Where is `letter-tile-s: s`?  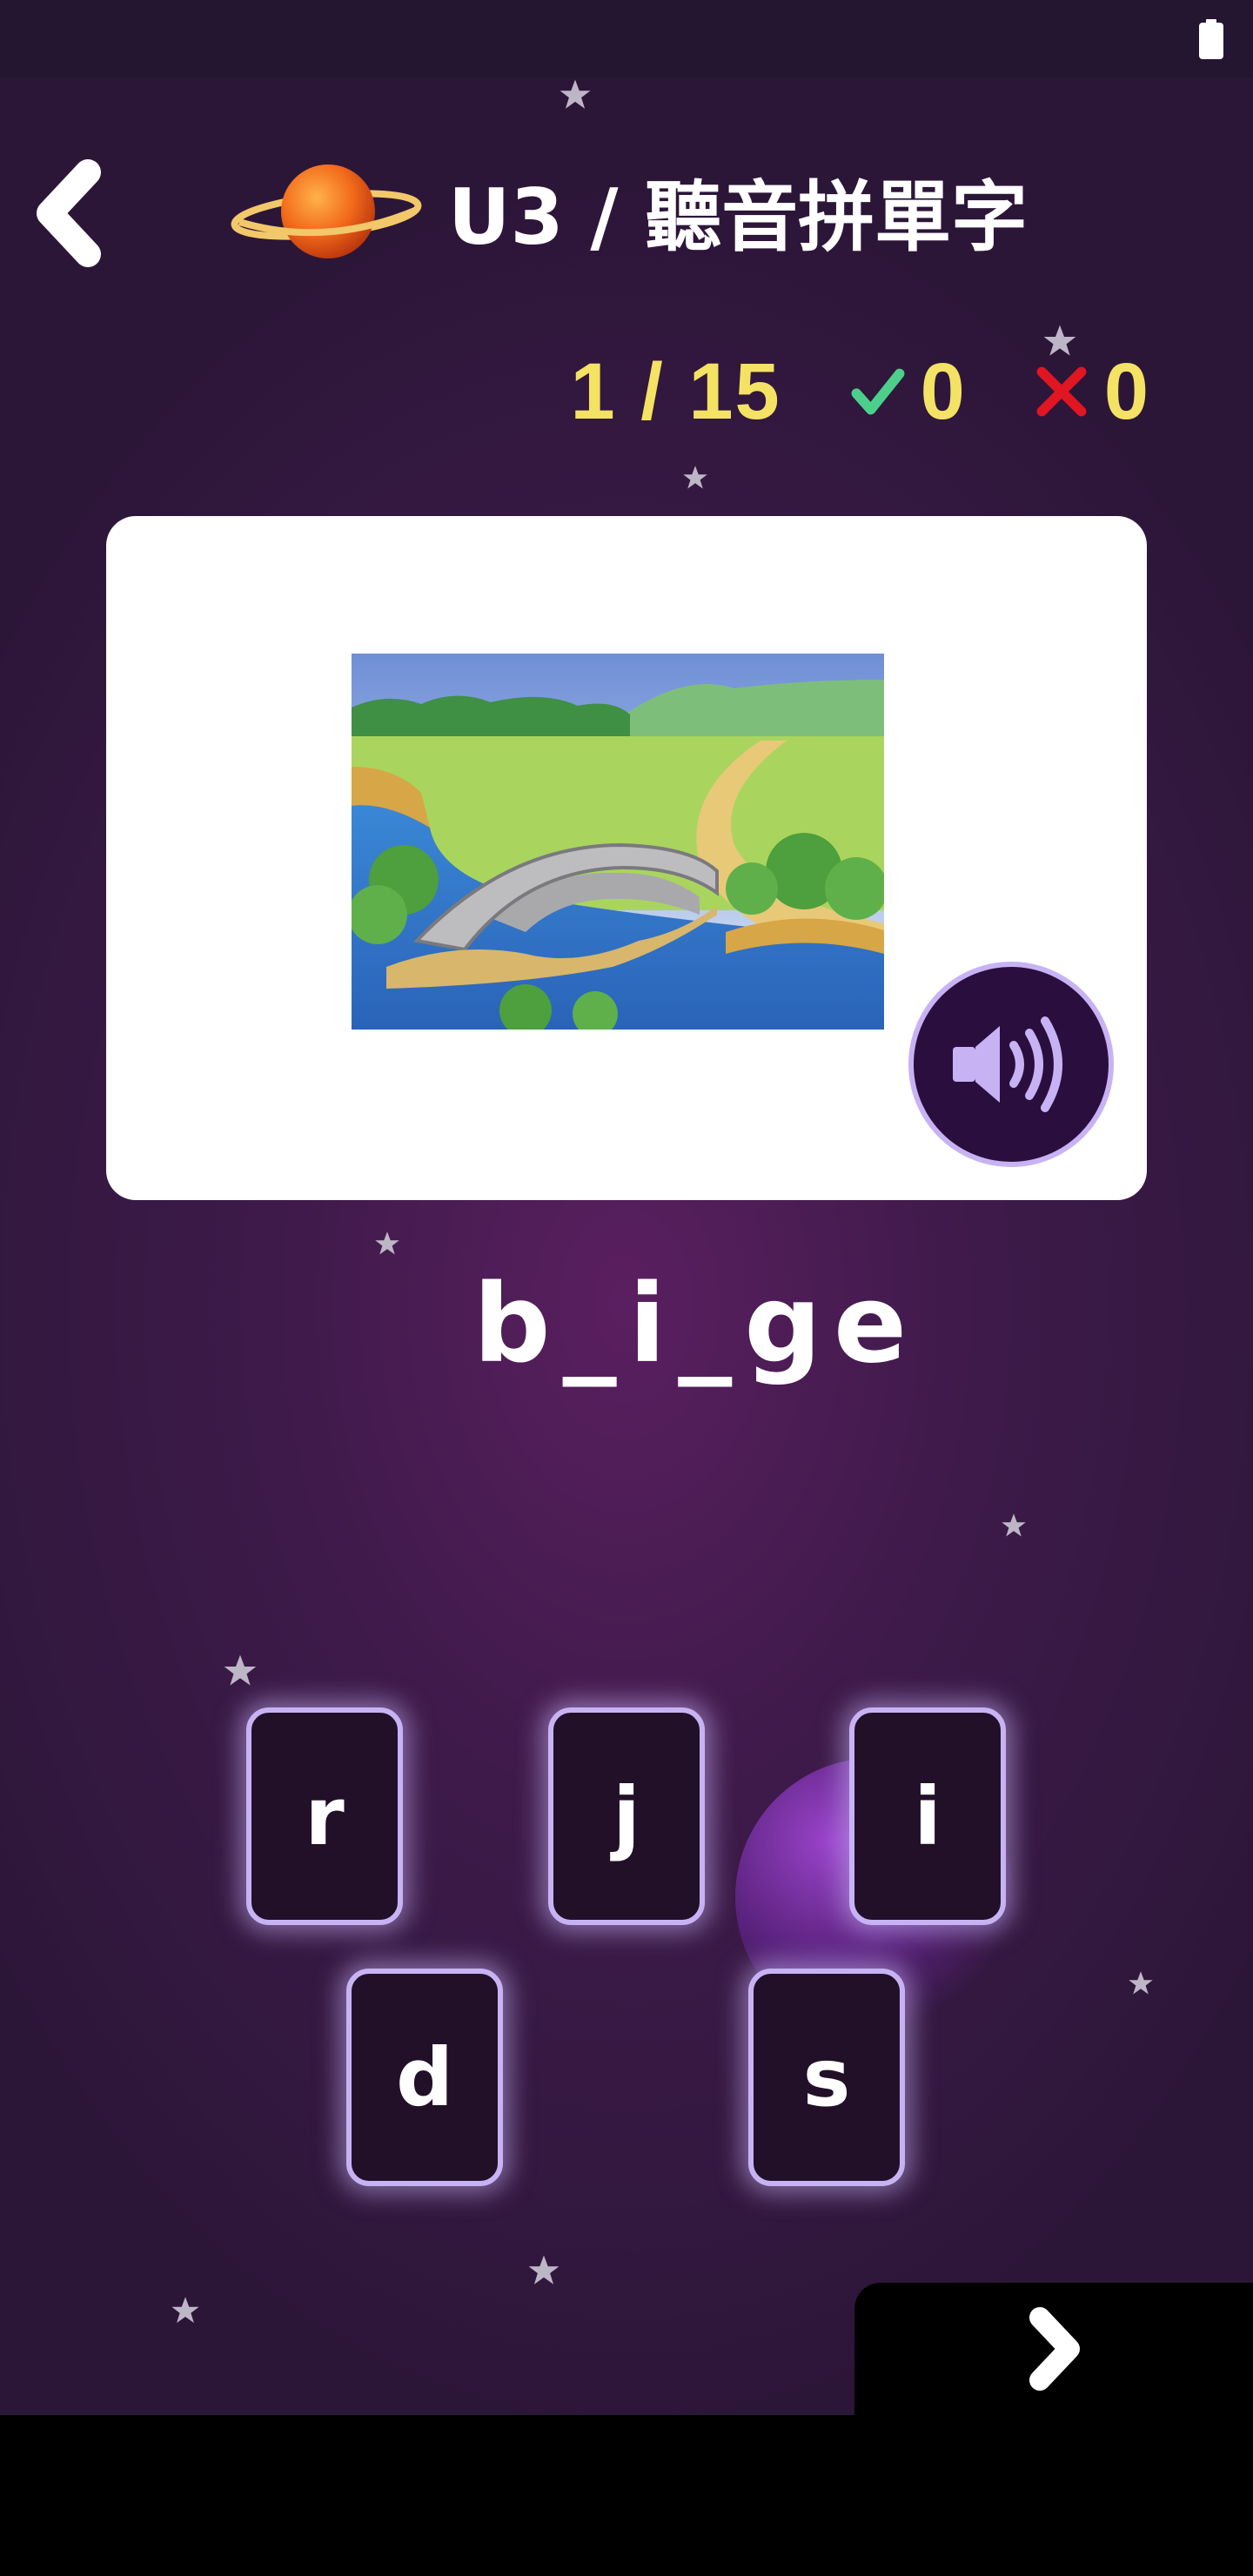
letter-tile-s: s is located at coordinates (826, 2077).